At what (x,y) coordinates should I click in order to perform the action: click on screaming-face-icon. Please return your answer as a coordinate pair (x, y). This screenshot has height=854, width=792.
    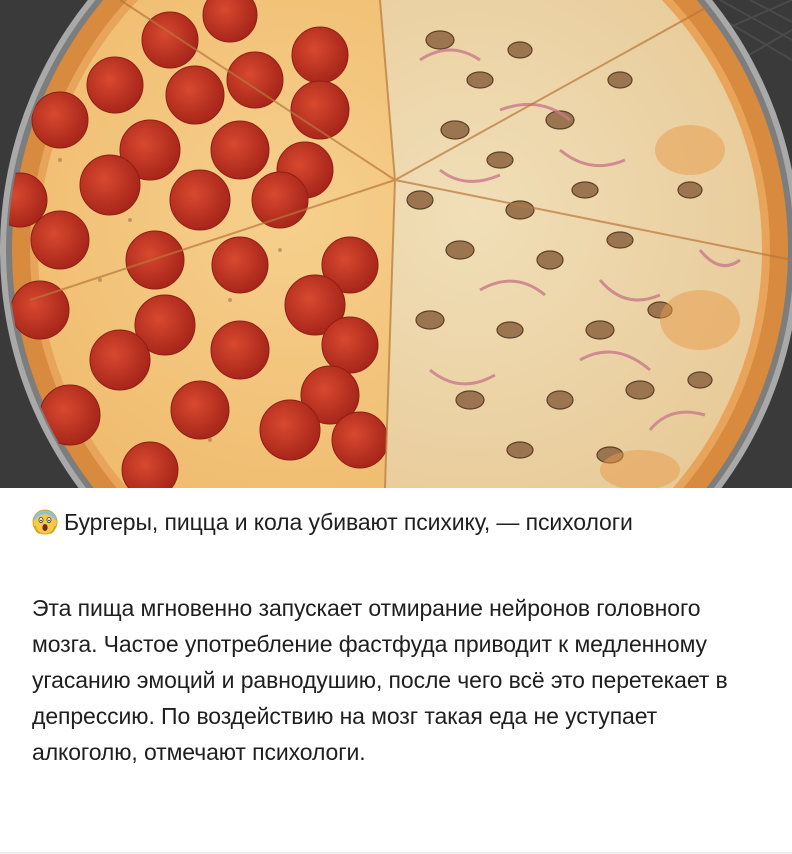
    Looking at the image, I should click on (45, 522).